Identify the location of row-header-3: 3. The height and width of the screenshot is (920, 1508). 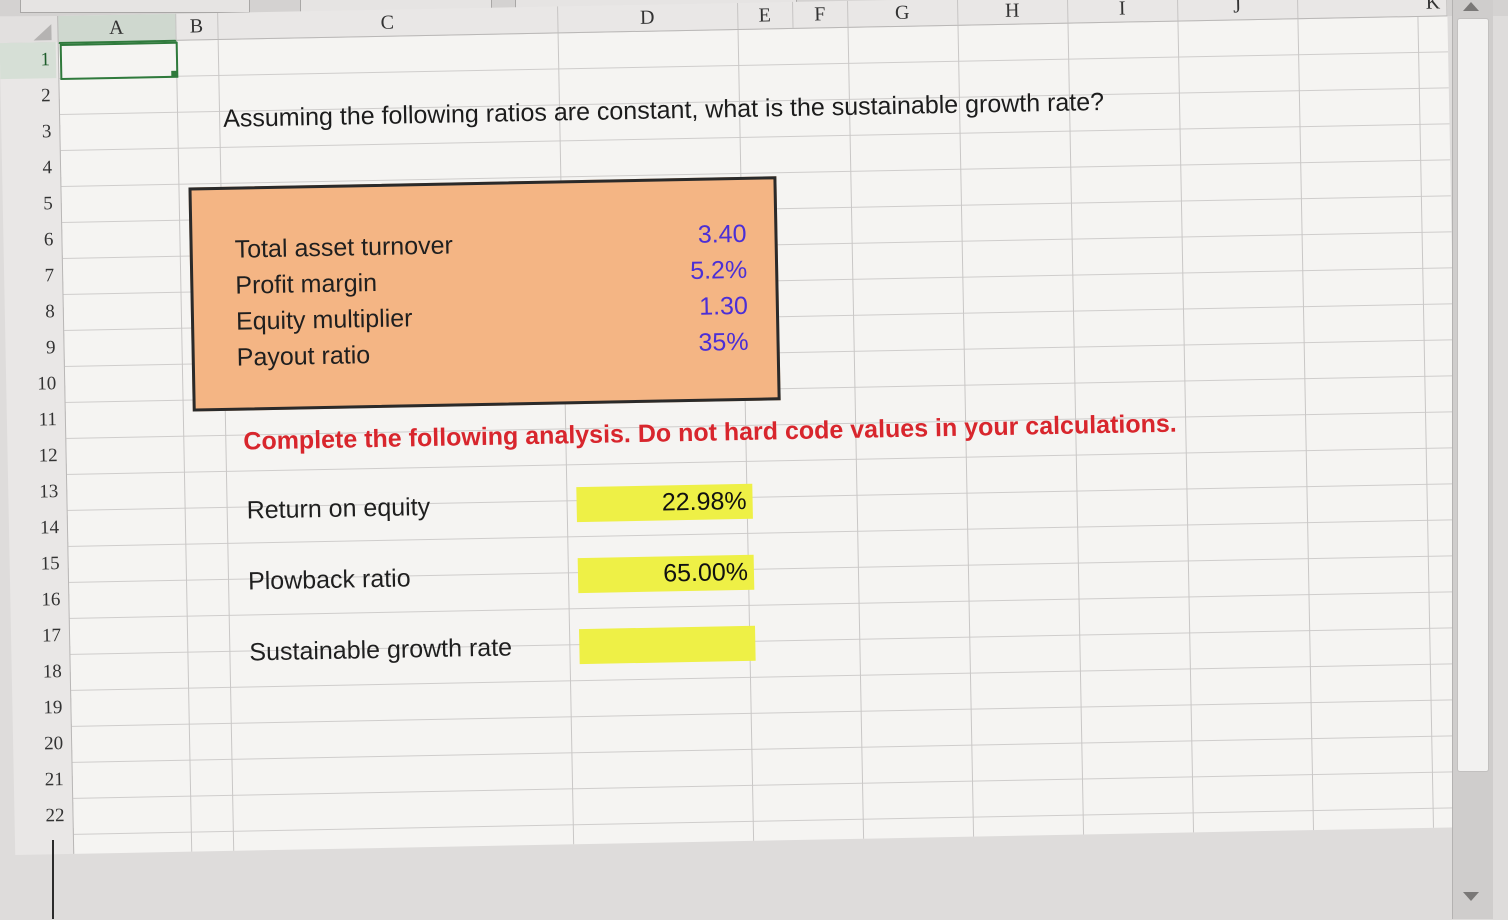
(29, 132).